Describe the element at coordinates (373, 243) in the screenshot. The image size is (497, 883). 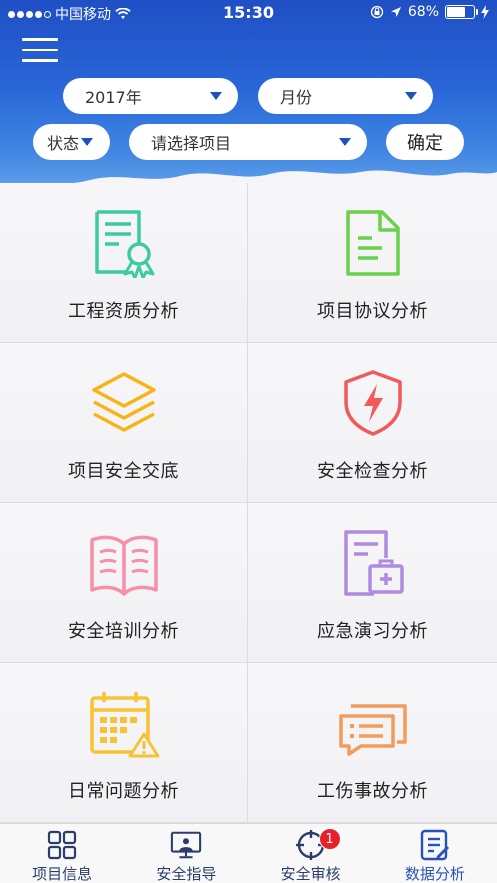
I see `document-icon` at that location.